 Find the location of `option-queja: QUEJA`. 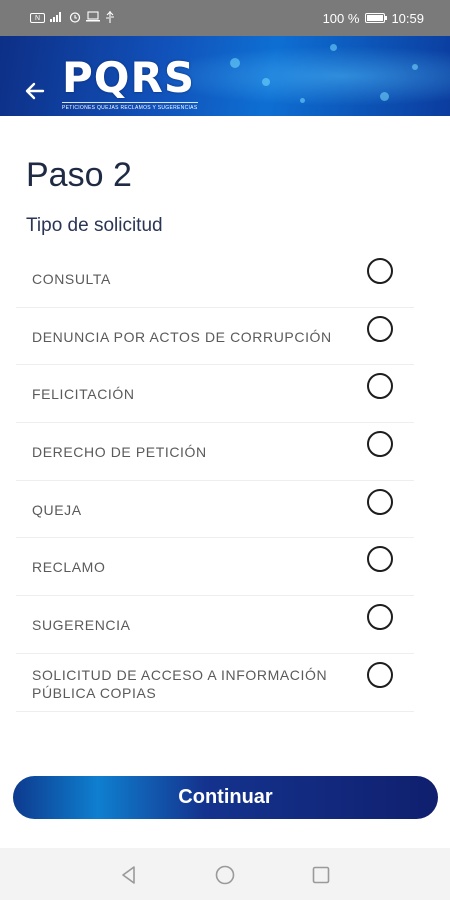

option-queja: QUEJA is located at coordinates (215, 510).